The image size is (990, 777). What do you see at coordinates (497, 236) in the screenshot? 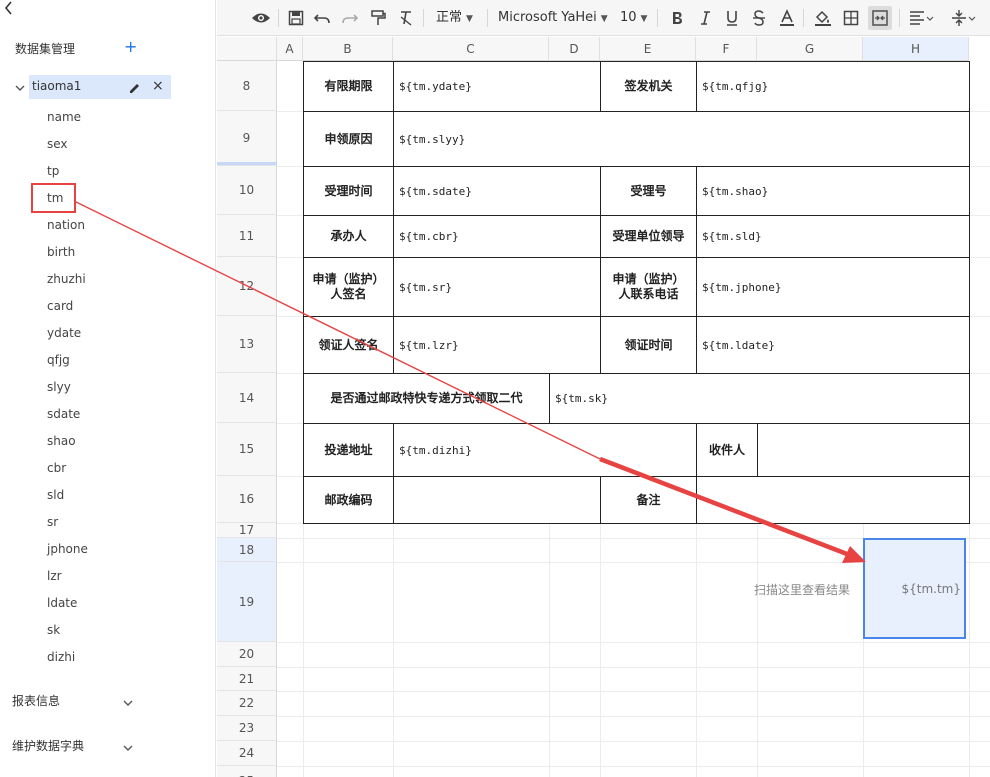
I see `value-cell-r11-val1: ${tm.cbr}` at bounding box center [497, 236].